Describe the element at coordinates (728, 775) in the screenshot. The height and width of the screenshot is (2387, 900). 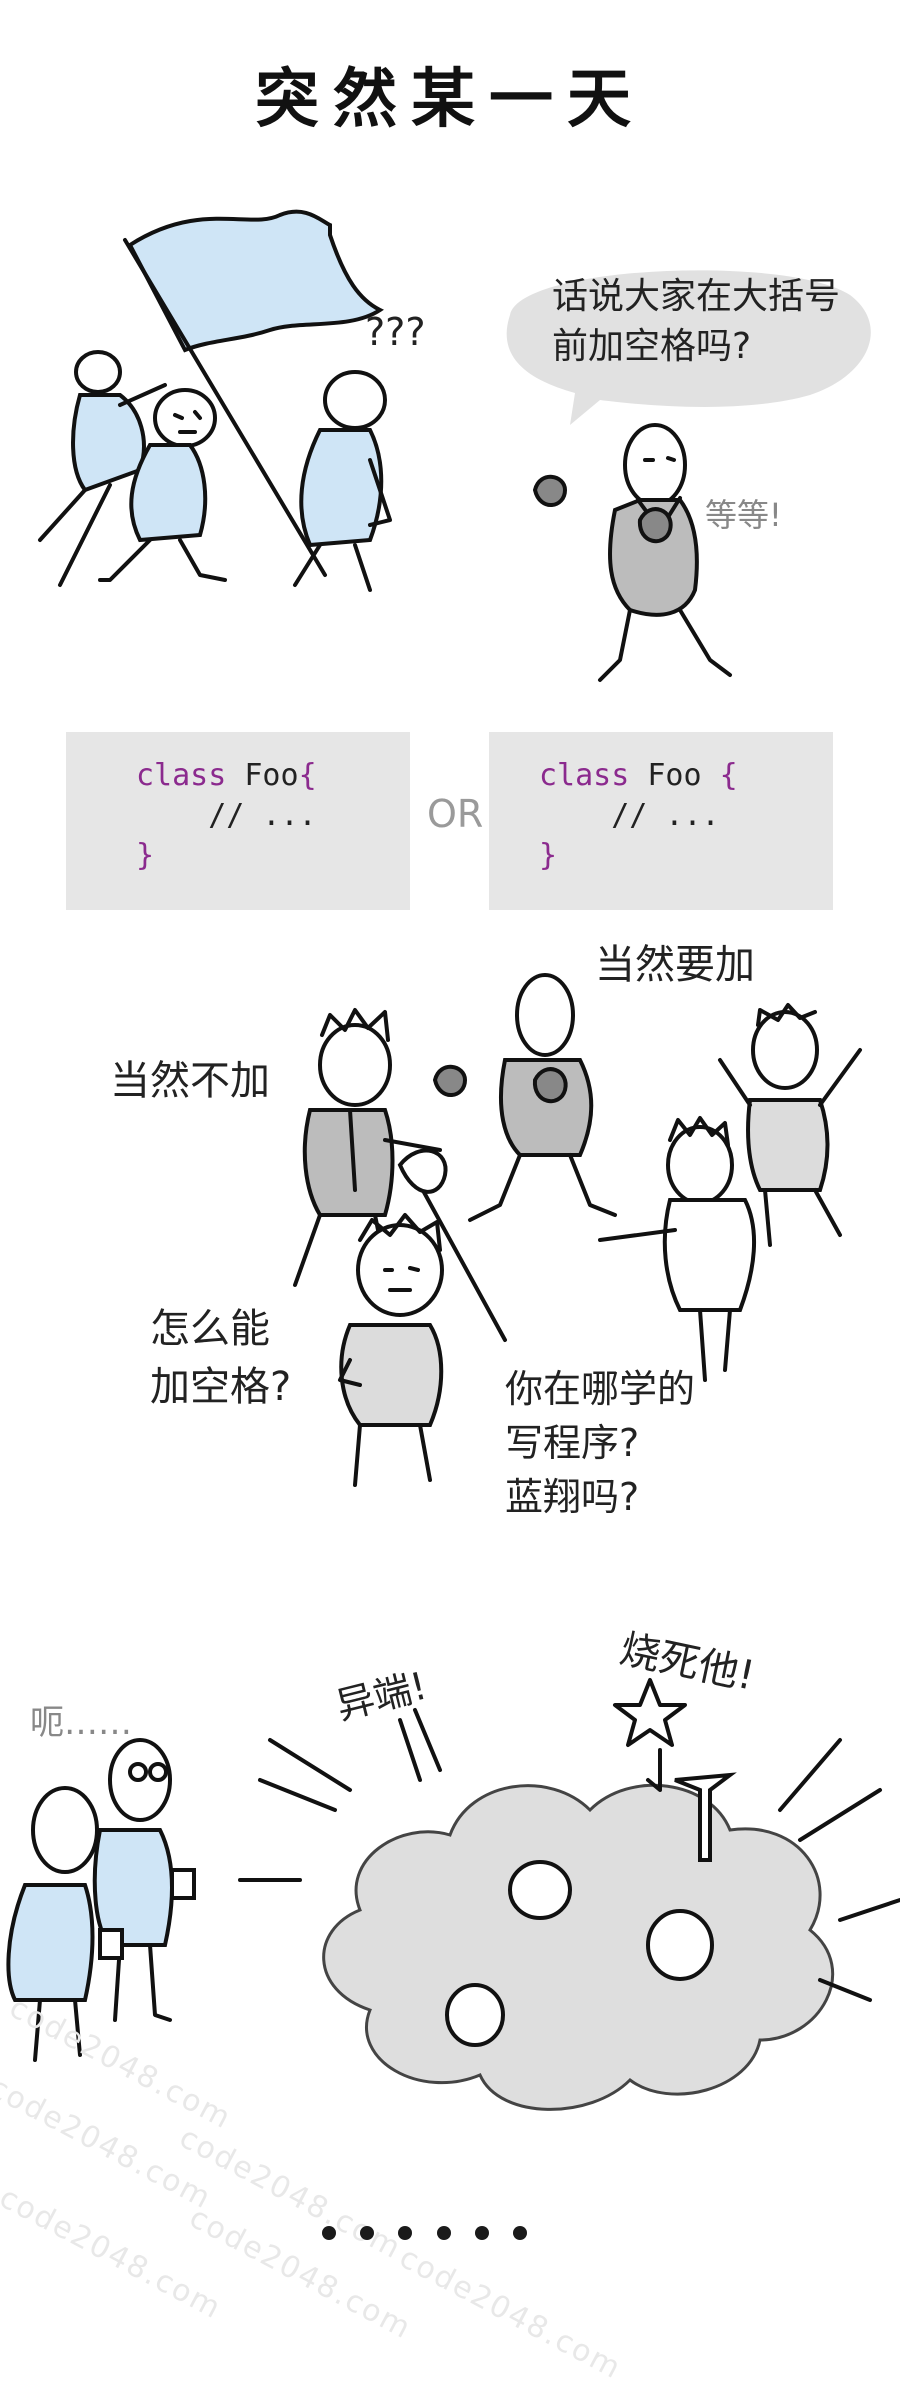
I see `code-right-open-brace: {` at that location.